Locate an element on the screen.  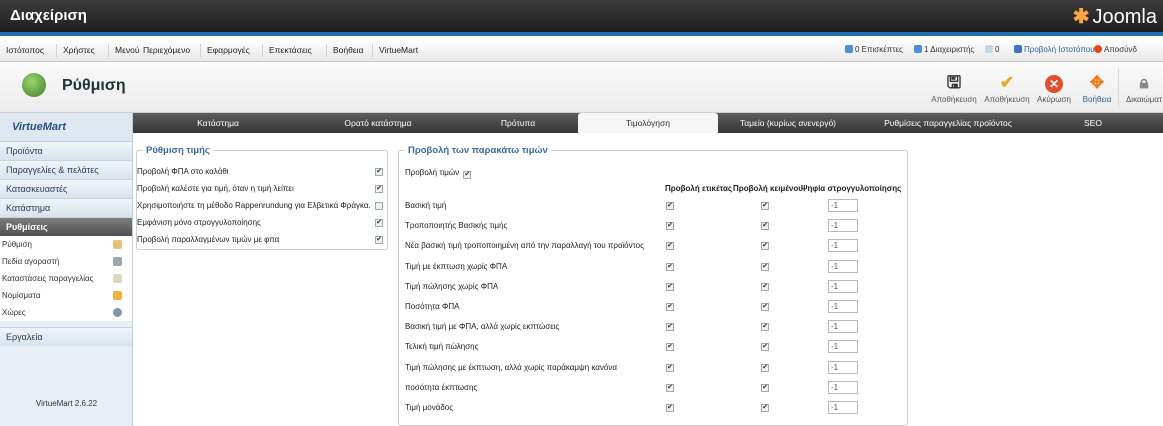
sidebar-sub-shopper-fields: Πεδία αγοραστή is located at coordinates (66, 261).